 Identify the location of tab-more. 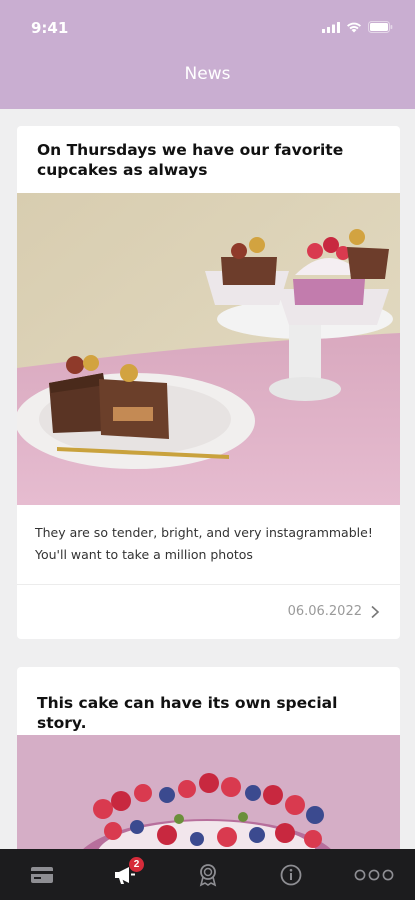
(373, 874).